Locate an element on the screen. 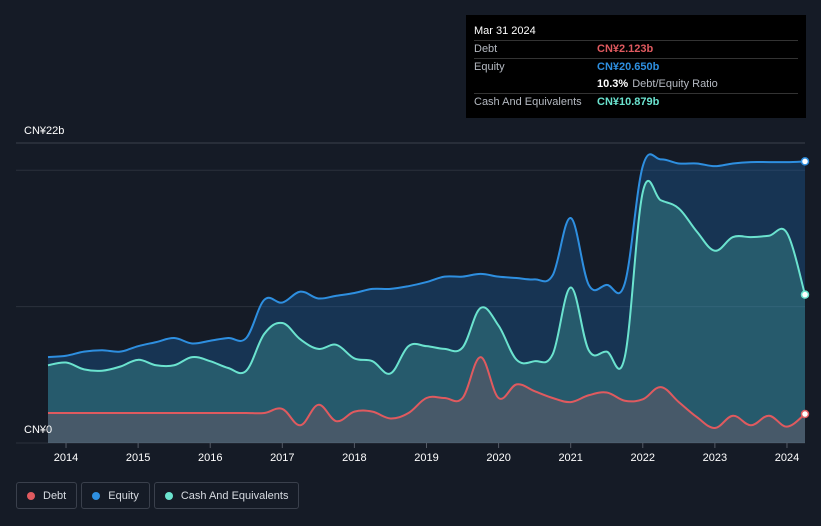 This screenshot has width=821, height=526. x-tick-label: 2020 is located at coordinates (498, 458).